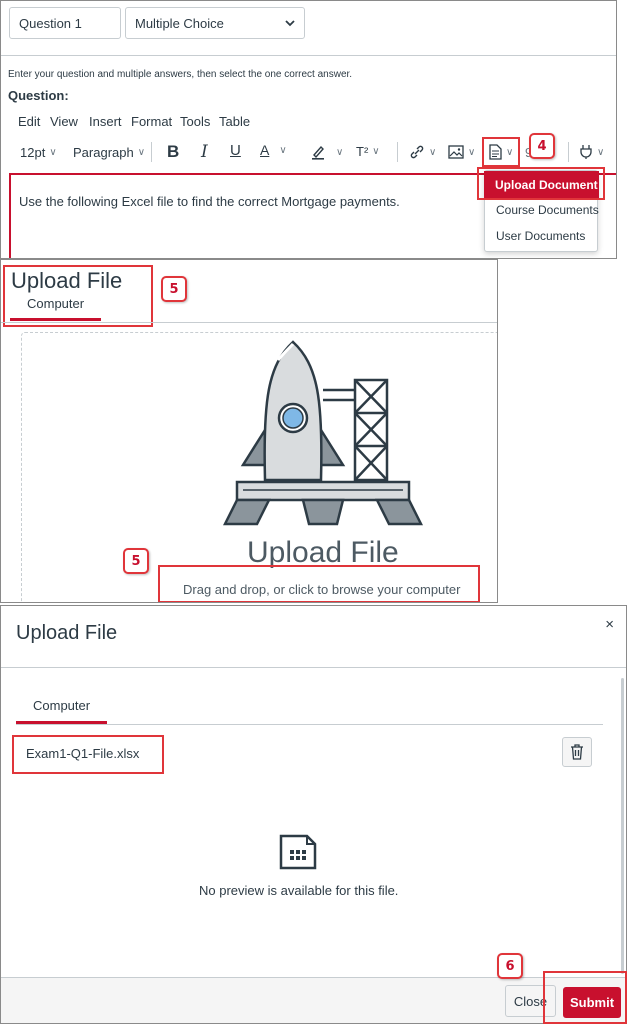 The height and width of the screenshot is (1024, 627). I want to click on question-label: Question:, so click(38, 95).